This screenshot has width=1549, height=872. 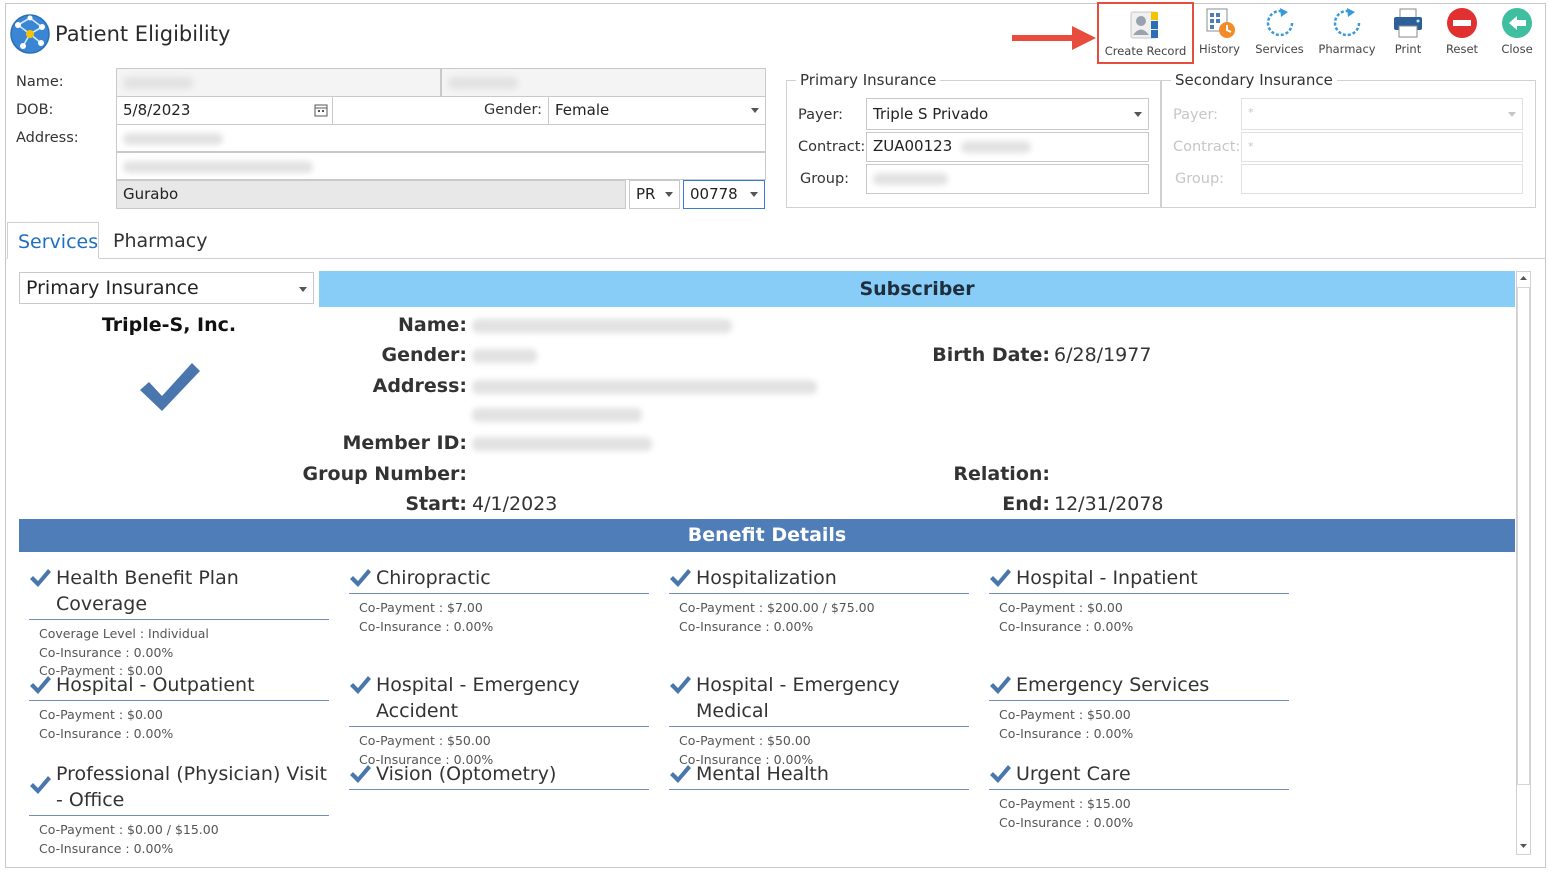 What do you see at coordinates (1054, 38) in the screenshot?
I see `arrow-right-icon` at bounding box center [1054, 38].